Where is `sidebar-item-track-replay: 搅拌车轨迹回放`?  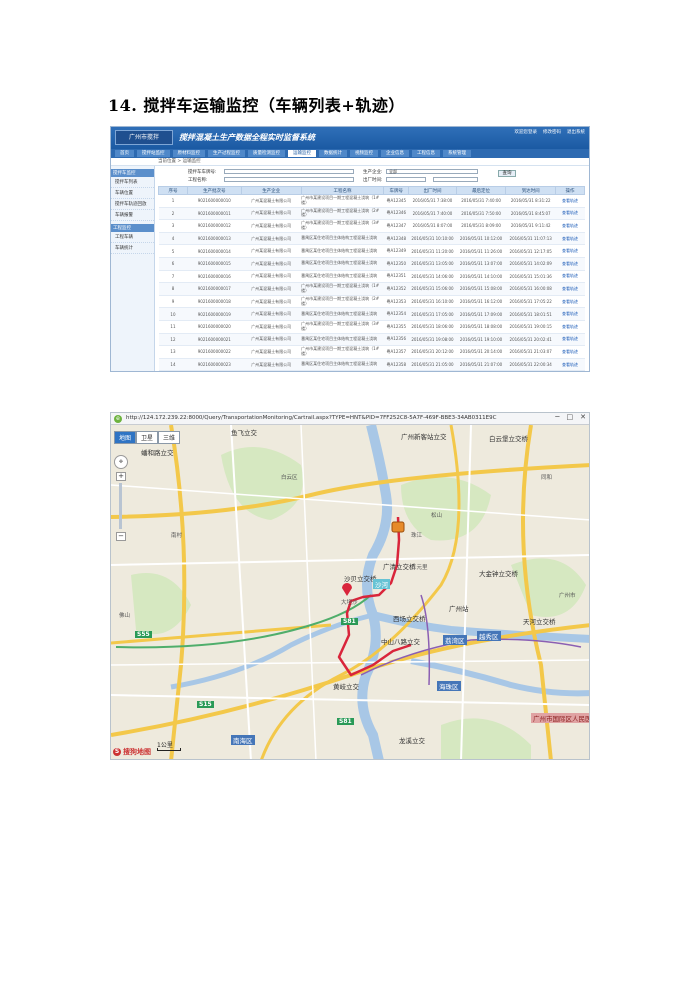 sidebar-item-track-replay: 搅拌车轨迹回放 is located at coordinates (132, 204).